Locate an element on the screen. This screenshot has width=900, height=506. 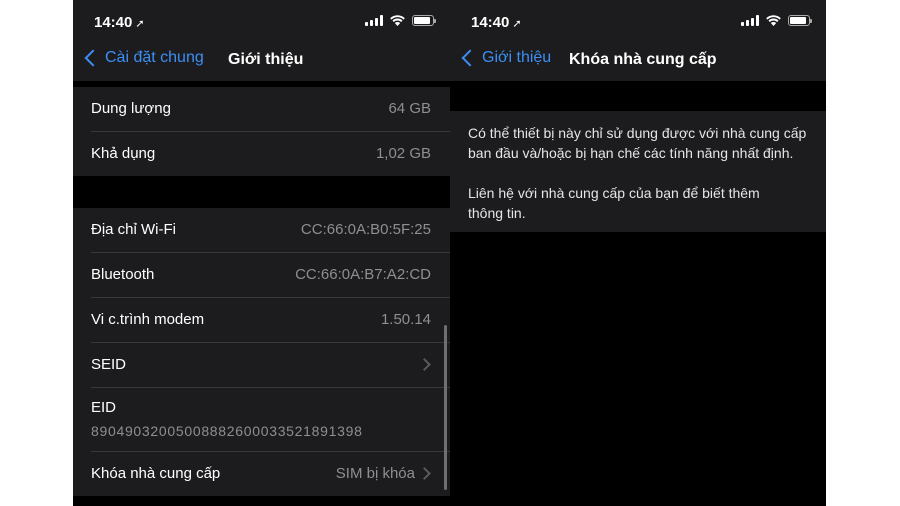
row-value: 1,02 GB is located at coordinates (403, 153).